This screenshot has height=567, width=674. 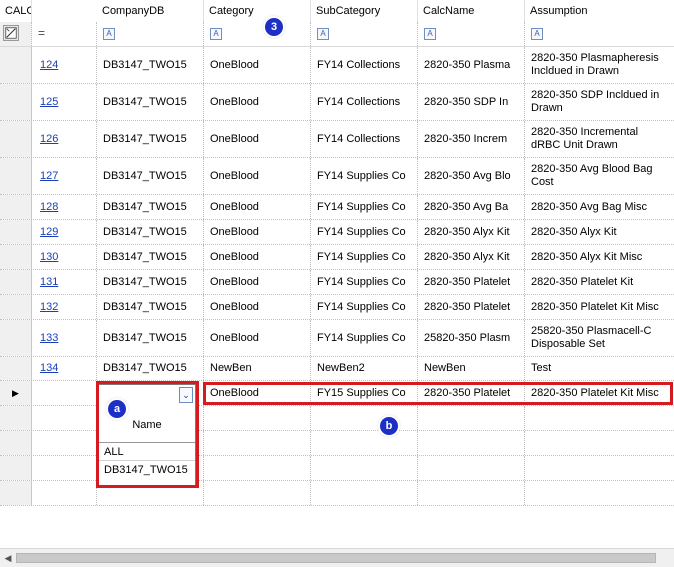 What do you see at coordinates (364, 34) in the screenshot?
I see `filter-cell-subcategory: A` at bounding box center [364, 34].